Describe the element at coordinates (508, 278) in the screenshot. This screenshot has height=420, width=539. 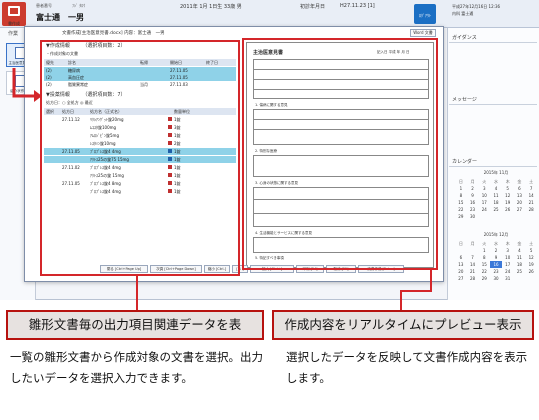
I see `calendar-day: 31` at that location.